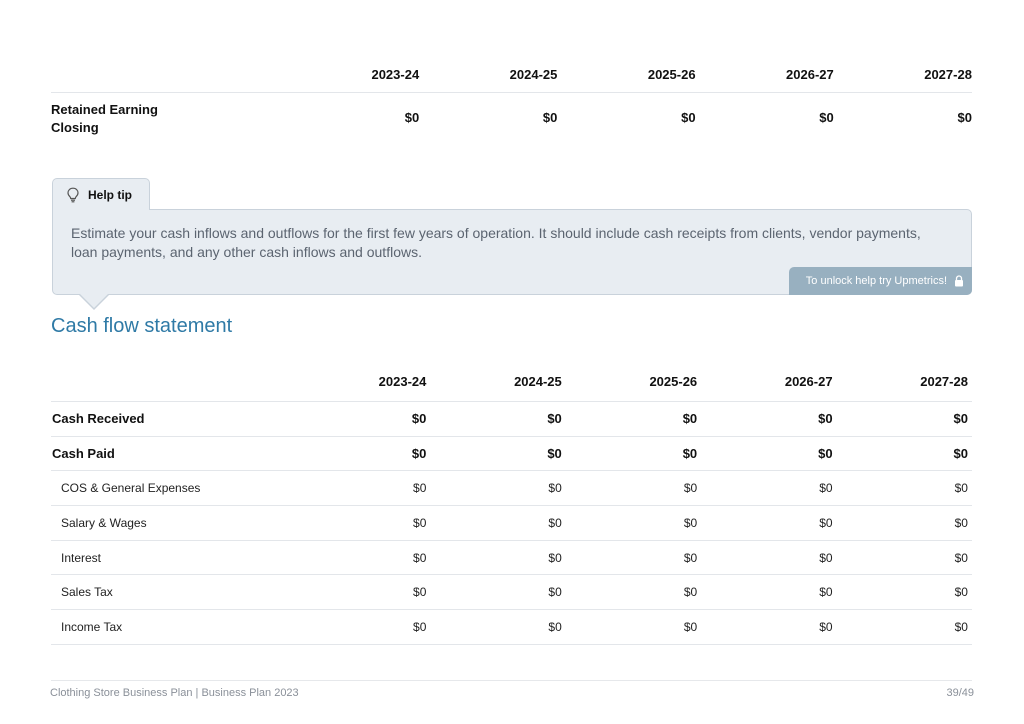 The height and width of the screenshot is (724, 1024). Describe the element at coordinates (94, 301) in the screenshot. I see `help-tip-pointer` at that location.